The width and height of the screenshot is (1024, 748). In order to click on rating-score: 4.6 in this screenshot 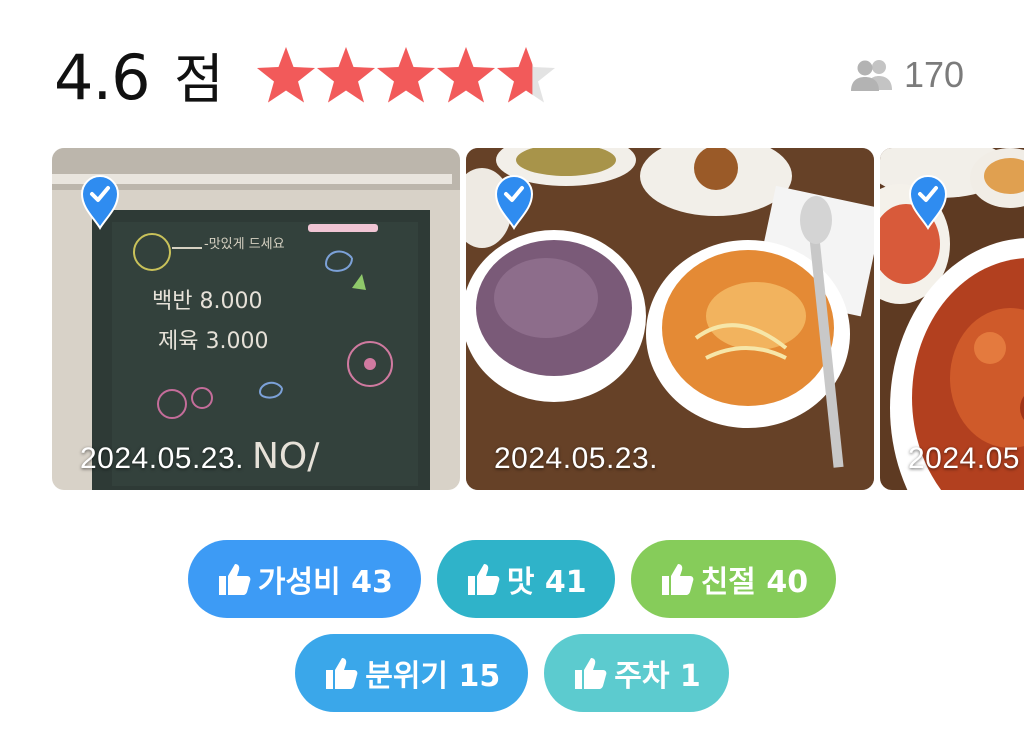, I will do `click(102, 77)`.